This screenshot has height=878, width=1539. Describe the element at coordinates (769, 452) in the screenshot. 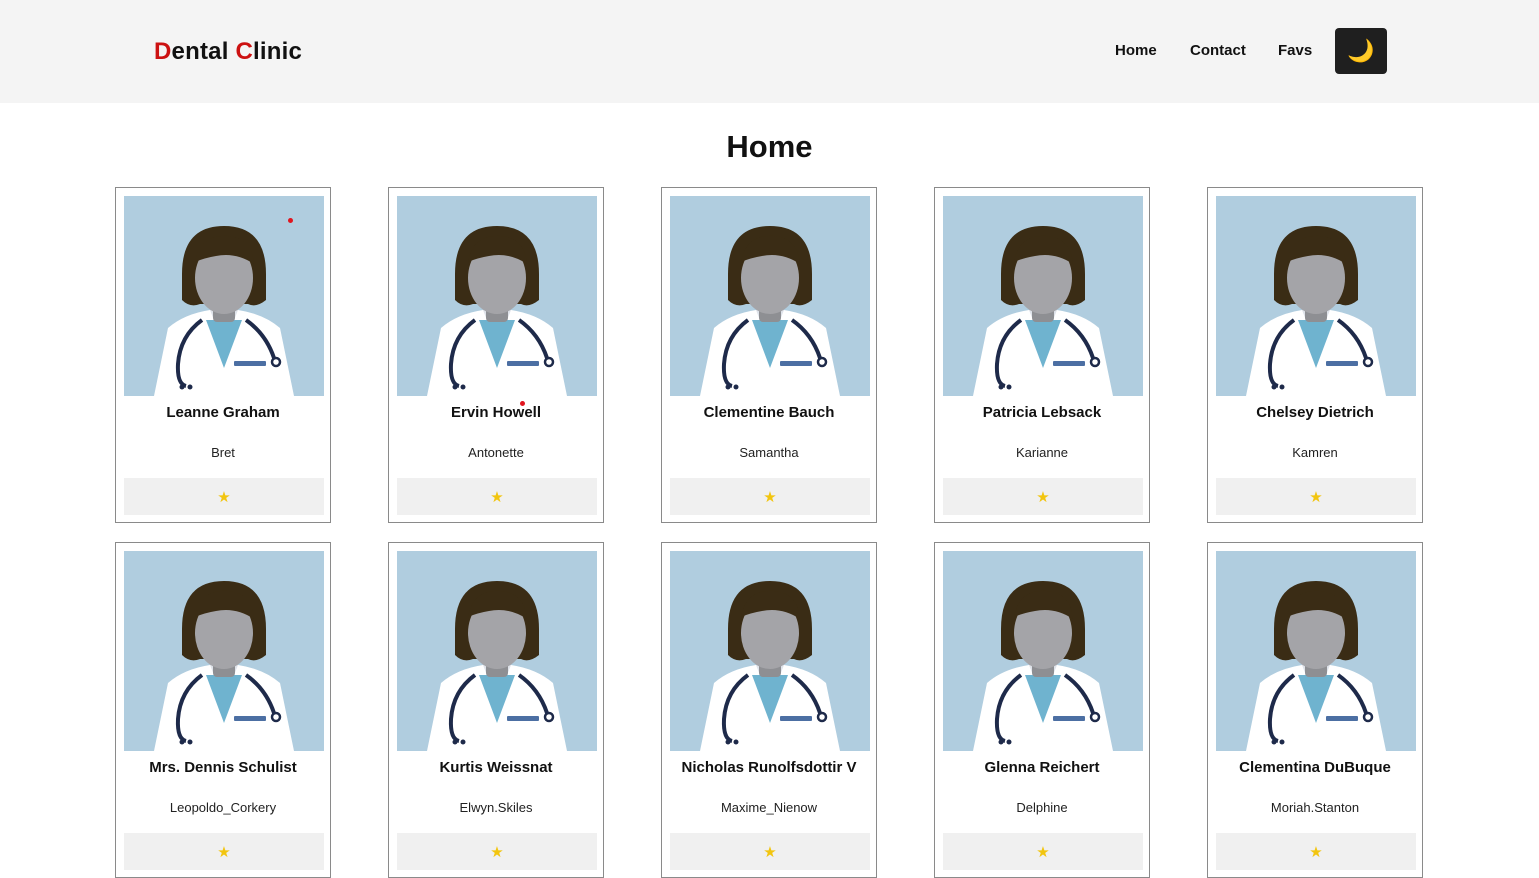

I see `dentist-username: Samantha` at that location.